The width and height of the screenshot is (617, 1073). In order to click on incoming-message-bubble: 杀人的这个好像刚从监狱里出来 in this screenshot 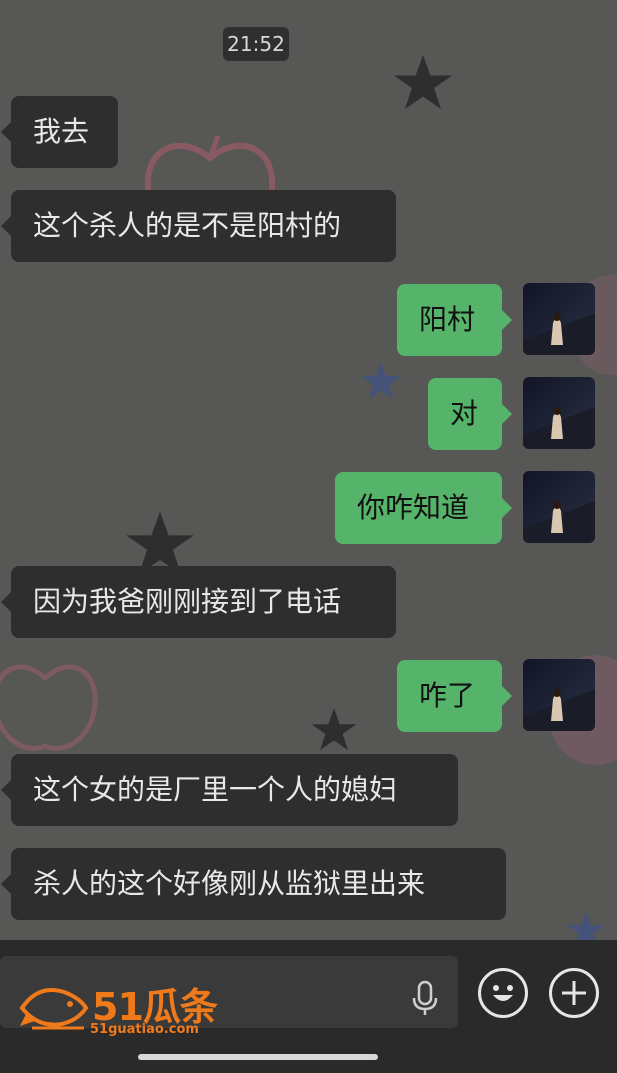, I will do `click(258, 884)`.